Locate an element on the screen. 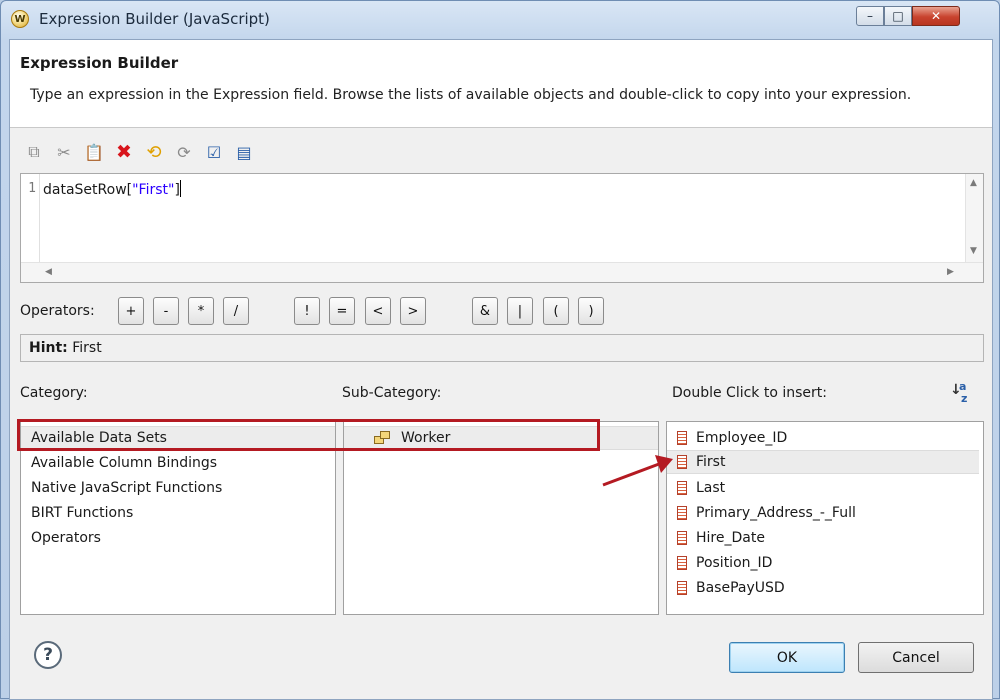  delete-icon: ✖ is located at coordinates (124, 152).